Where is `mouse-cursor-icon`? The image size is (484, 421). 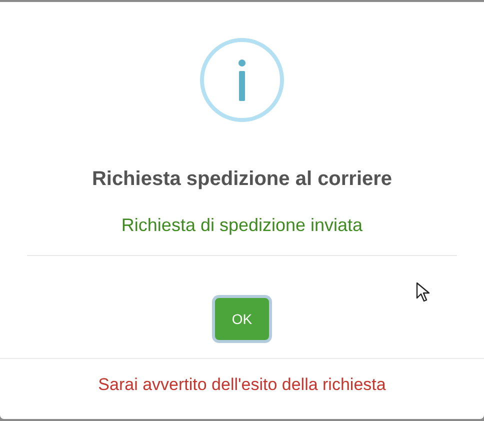 mouse-cursor-icon is located at coordinates (423, 292).